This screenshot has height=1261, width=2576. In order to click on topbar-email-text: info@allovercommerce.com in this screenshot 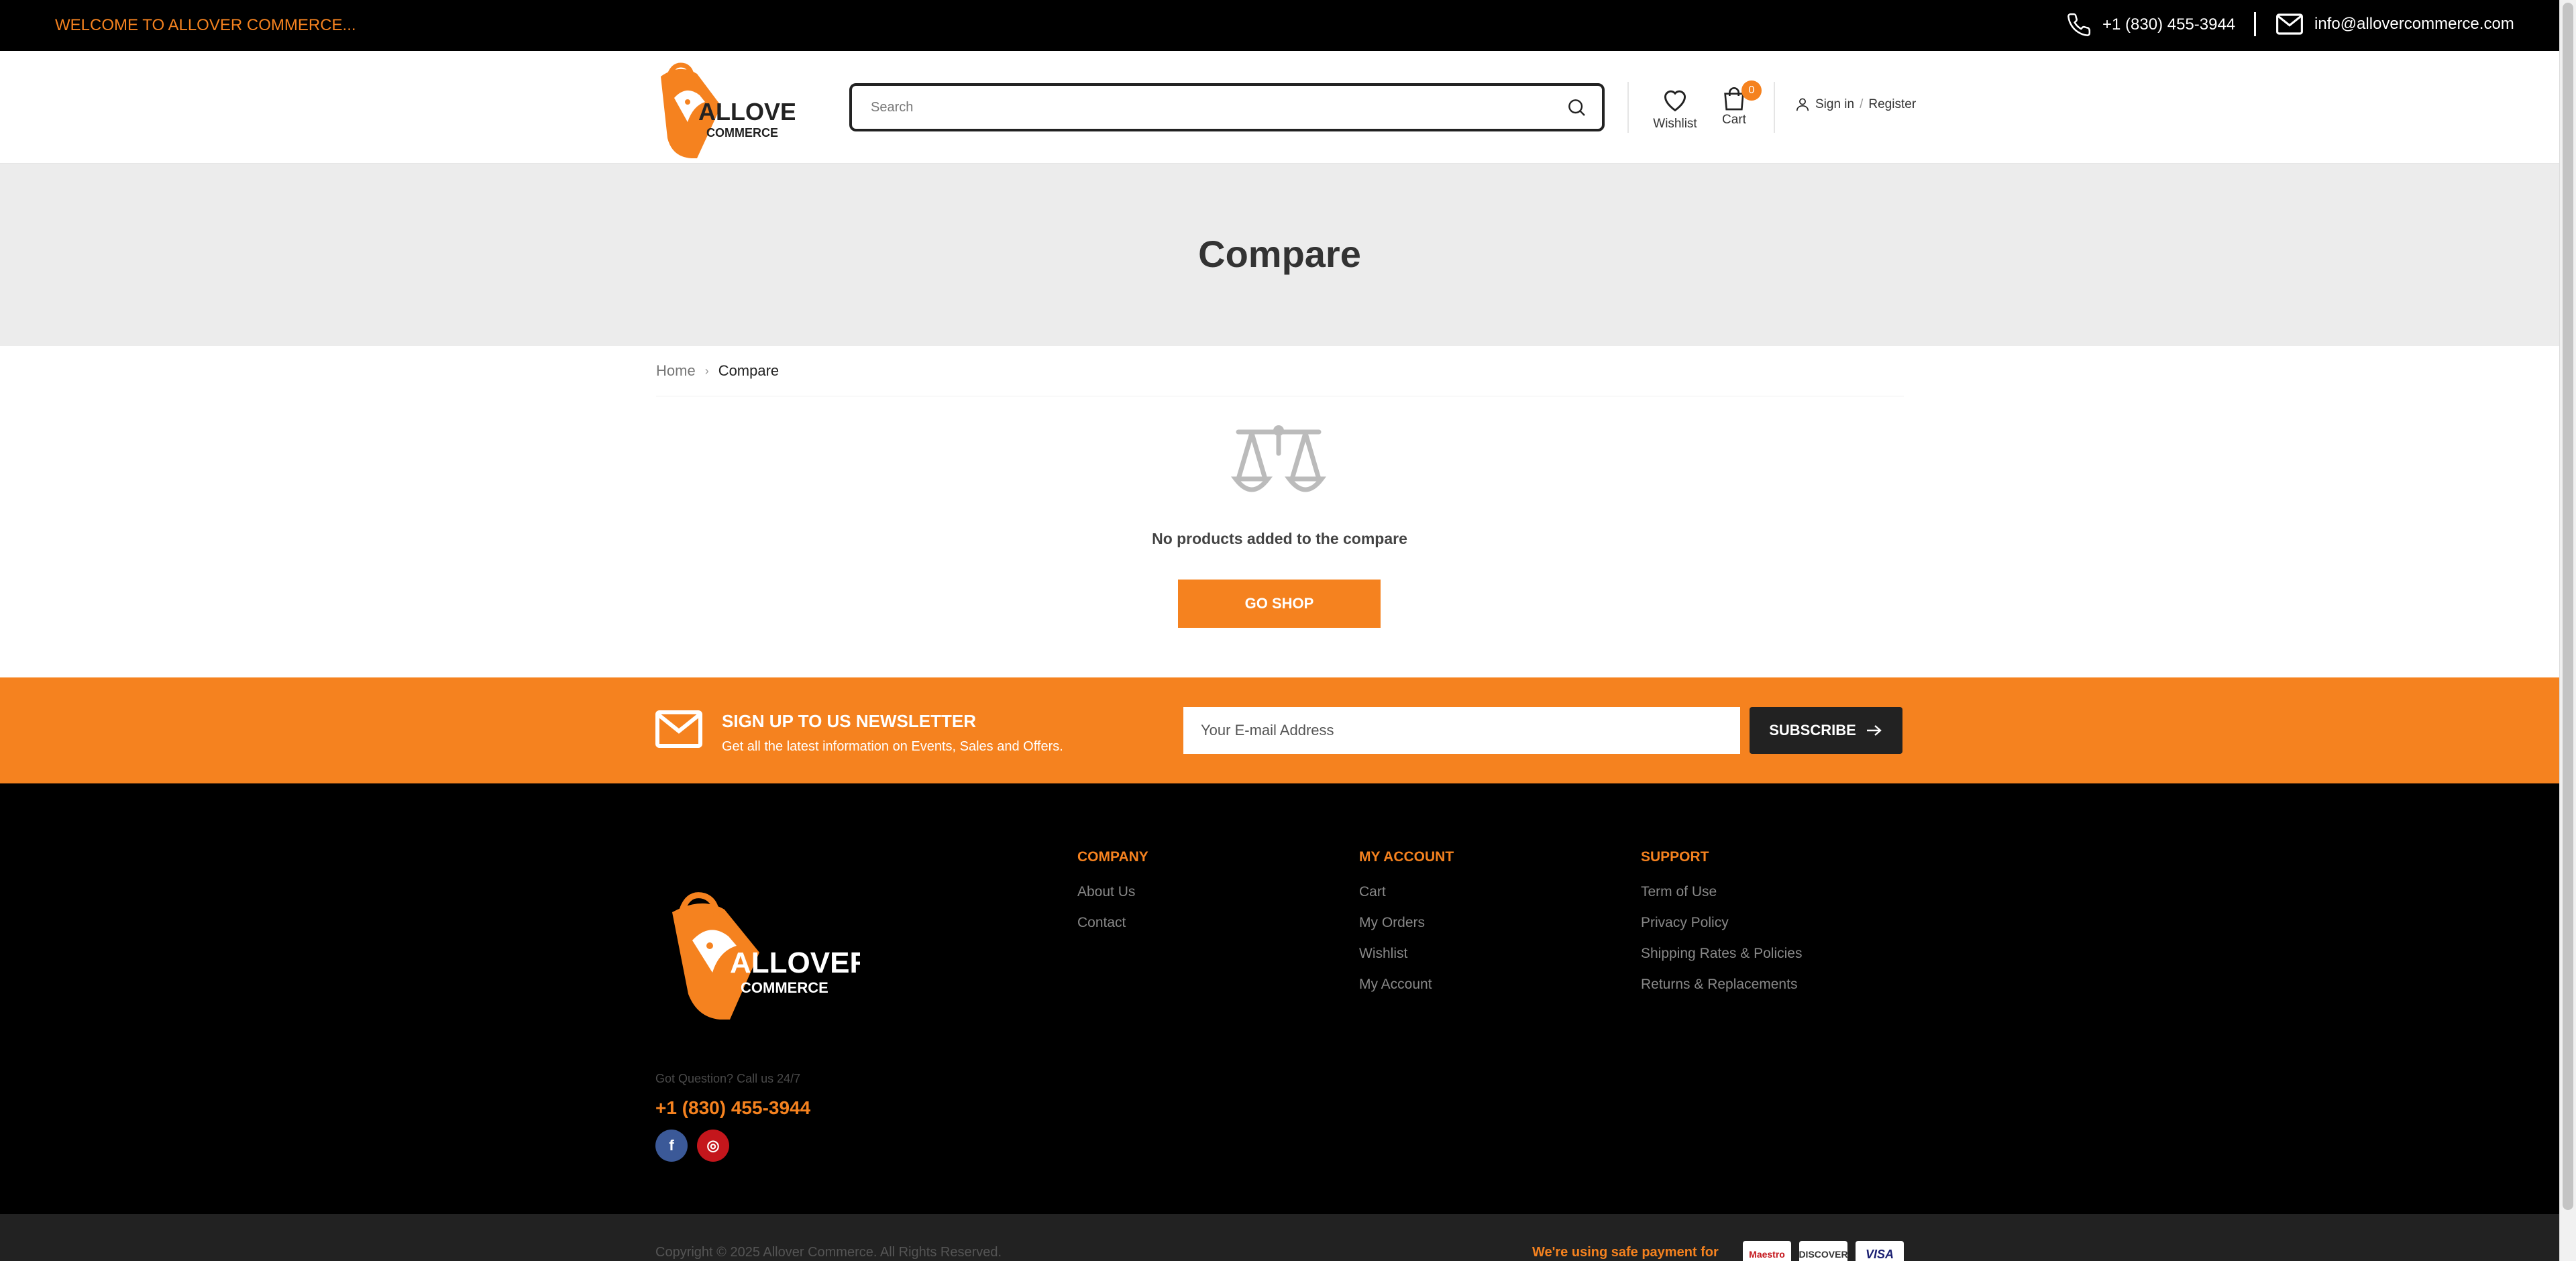, I will do `click(2414, 24)`.